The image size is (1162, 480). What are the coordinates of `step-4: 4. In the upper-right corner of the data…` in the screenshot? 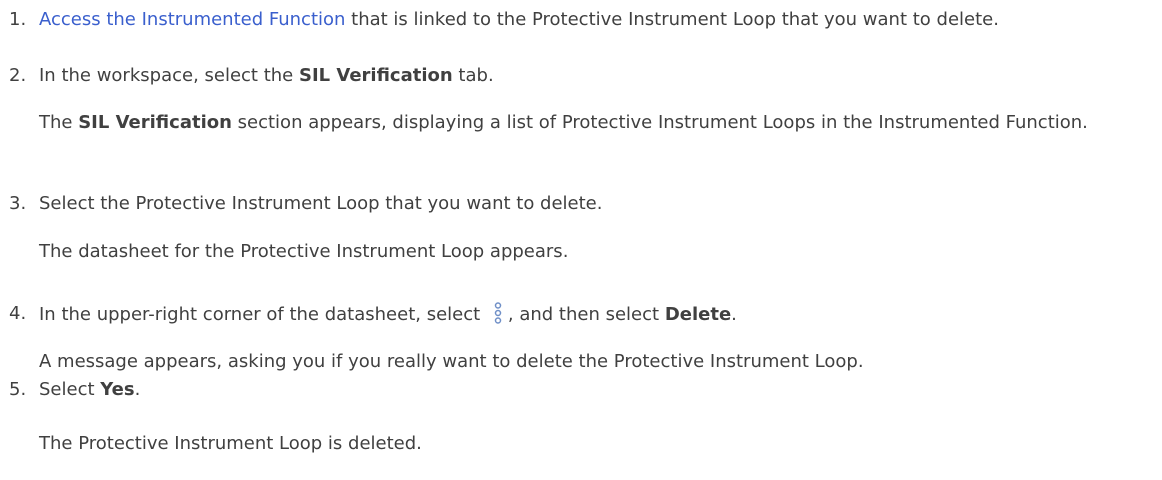 It's located at (585, 314).